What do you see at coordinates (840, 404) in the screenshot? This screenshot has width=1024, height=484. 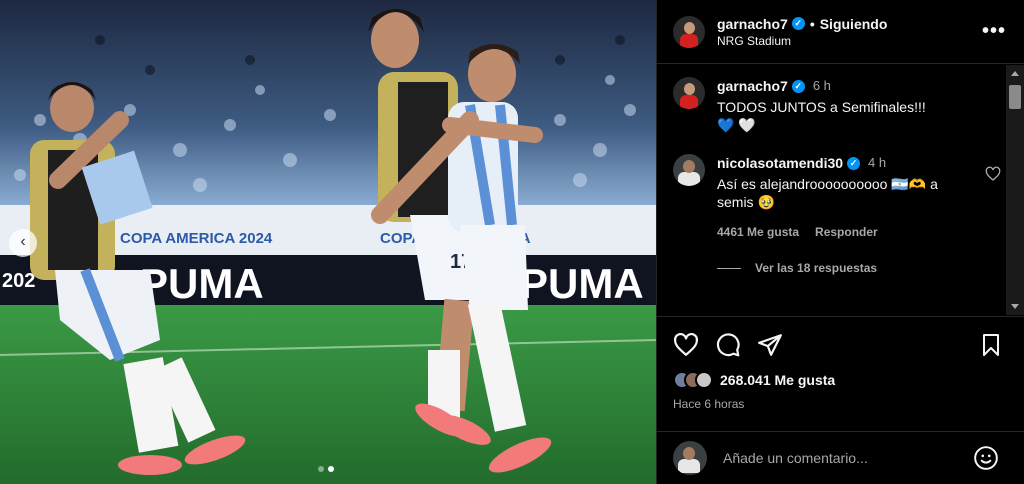 I see `post-time: Hace 6 horas` at bounding box center [840, 404].